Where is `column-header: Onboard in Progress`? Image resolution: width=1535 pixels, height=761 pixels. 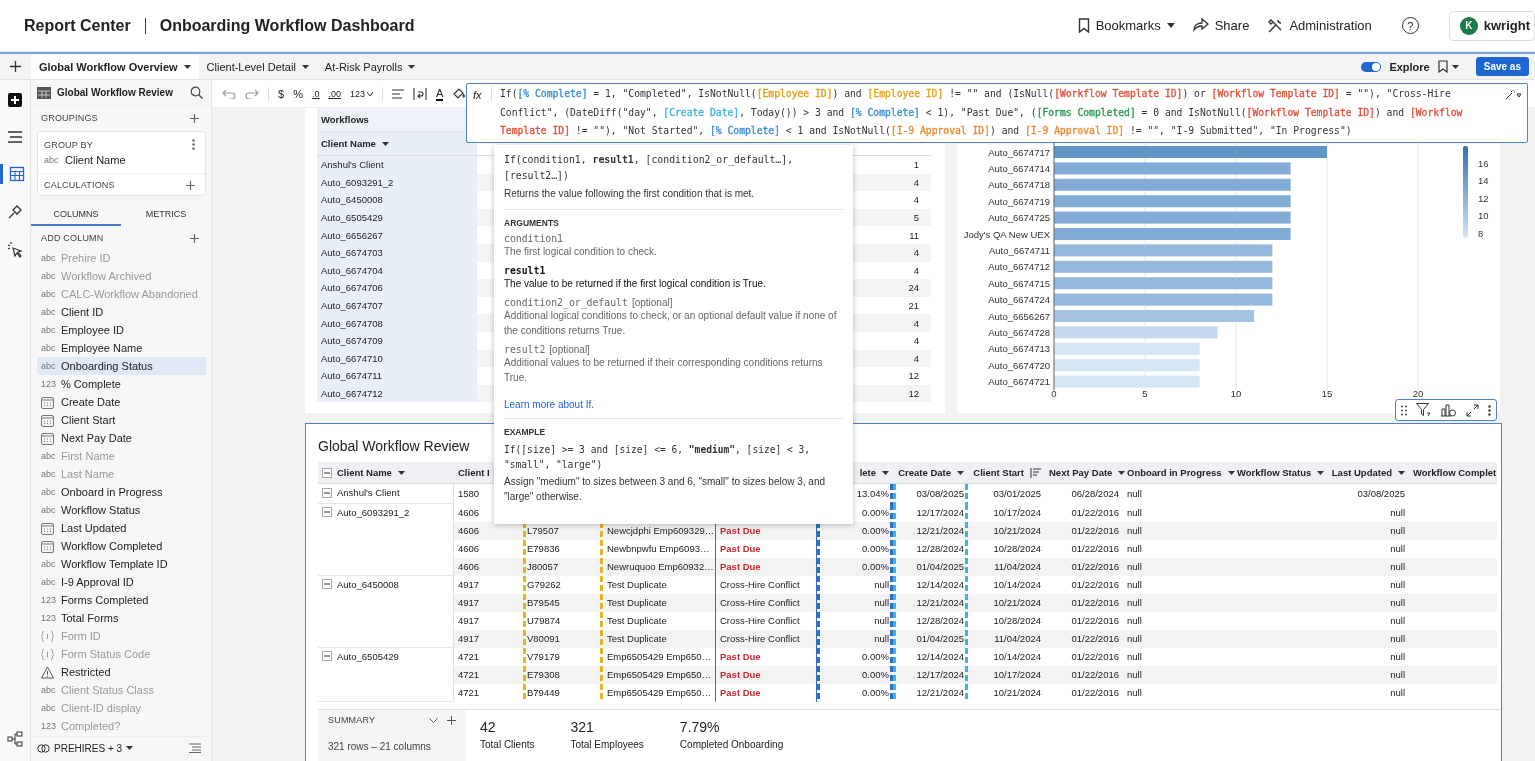 column-header: Onboard in Progress is located at coordinates (1178, 473).